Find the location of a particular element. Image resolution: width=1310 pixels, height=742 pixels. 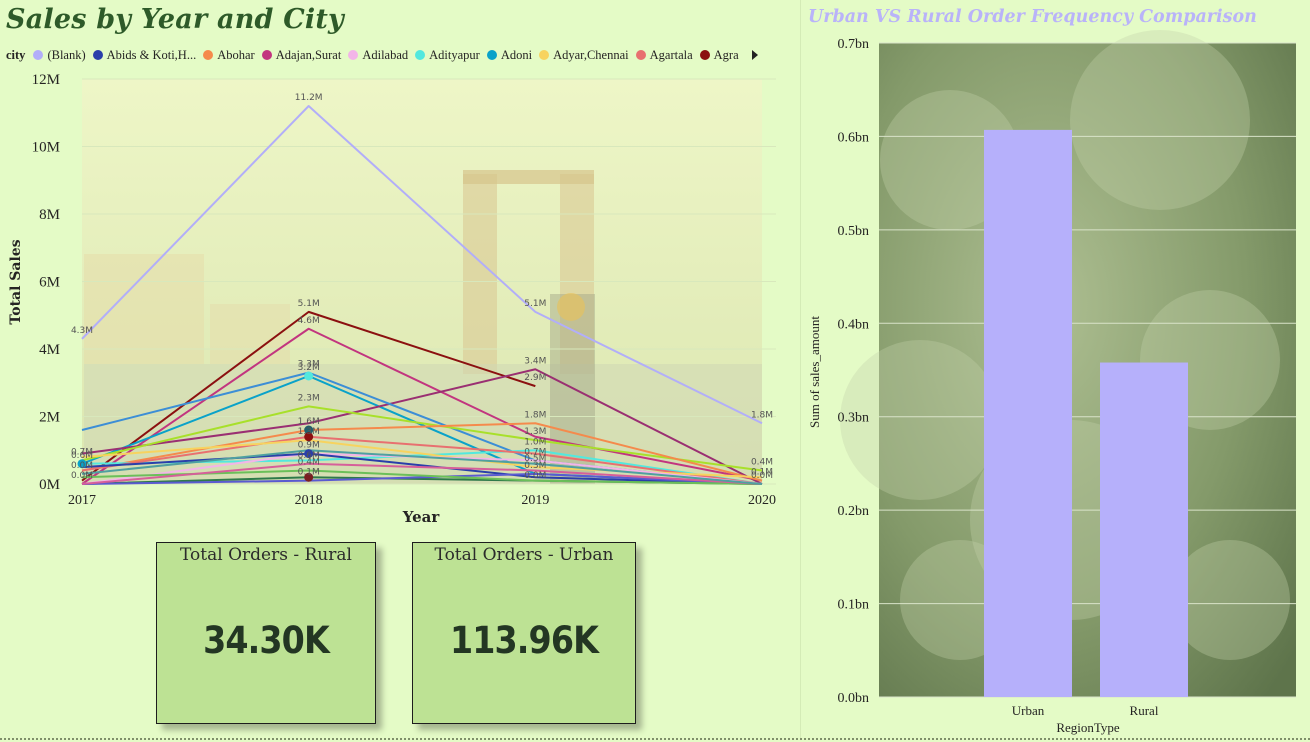

kpi-card-urban: Total Orders - Urban 113.96K is located at coordinates (524, 633).